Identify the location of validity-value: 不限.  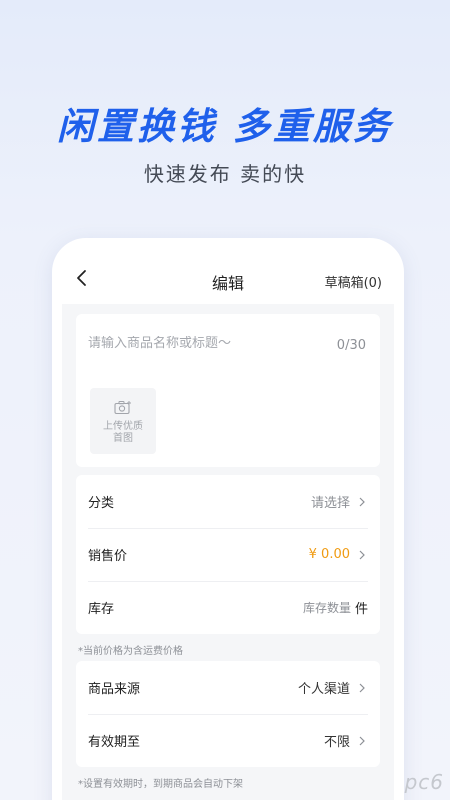
(336, 742).